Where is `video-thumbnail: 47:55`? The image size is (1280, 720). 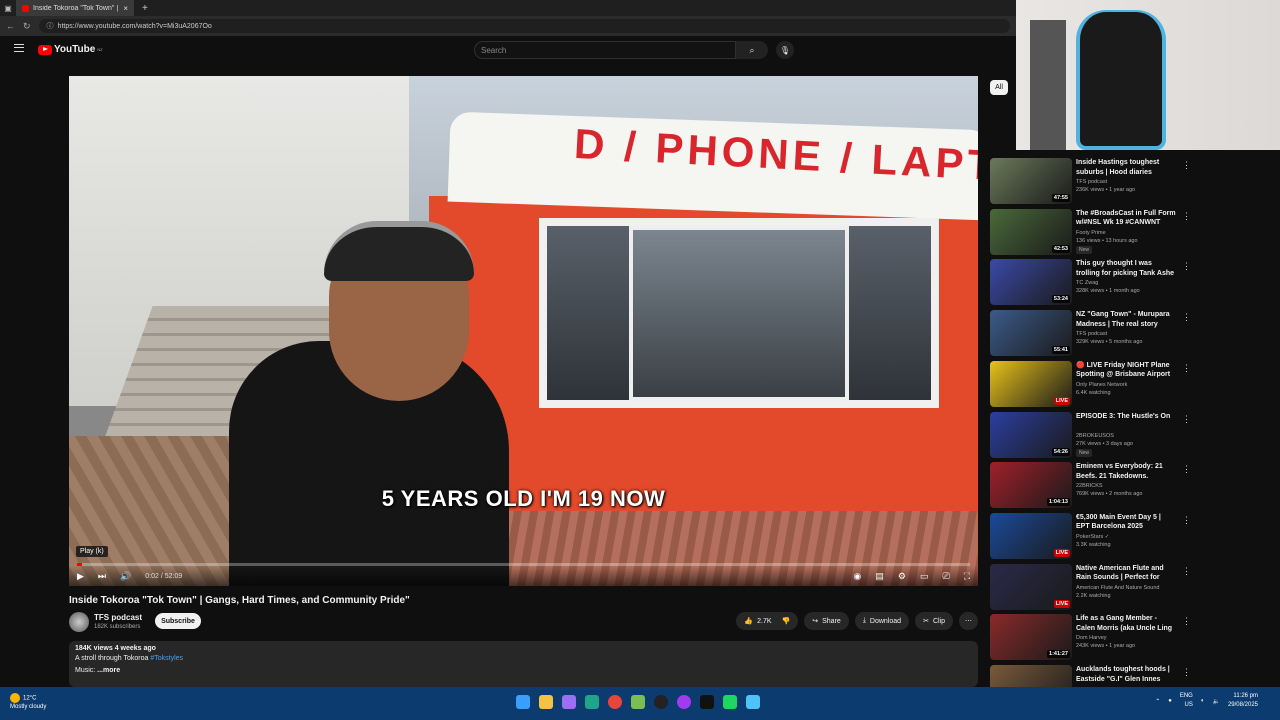 video-thumbnail: 47:55 is located at coordinates (1031, 181).